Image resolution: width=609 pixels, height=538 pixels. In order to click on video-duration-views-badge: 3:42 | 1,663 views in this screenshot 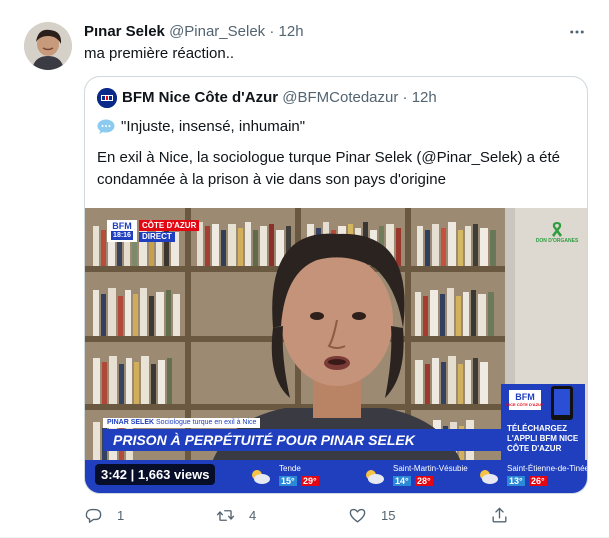, I will do `click(155, 474)`.